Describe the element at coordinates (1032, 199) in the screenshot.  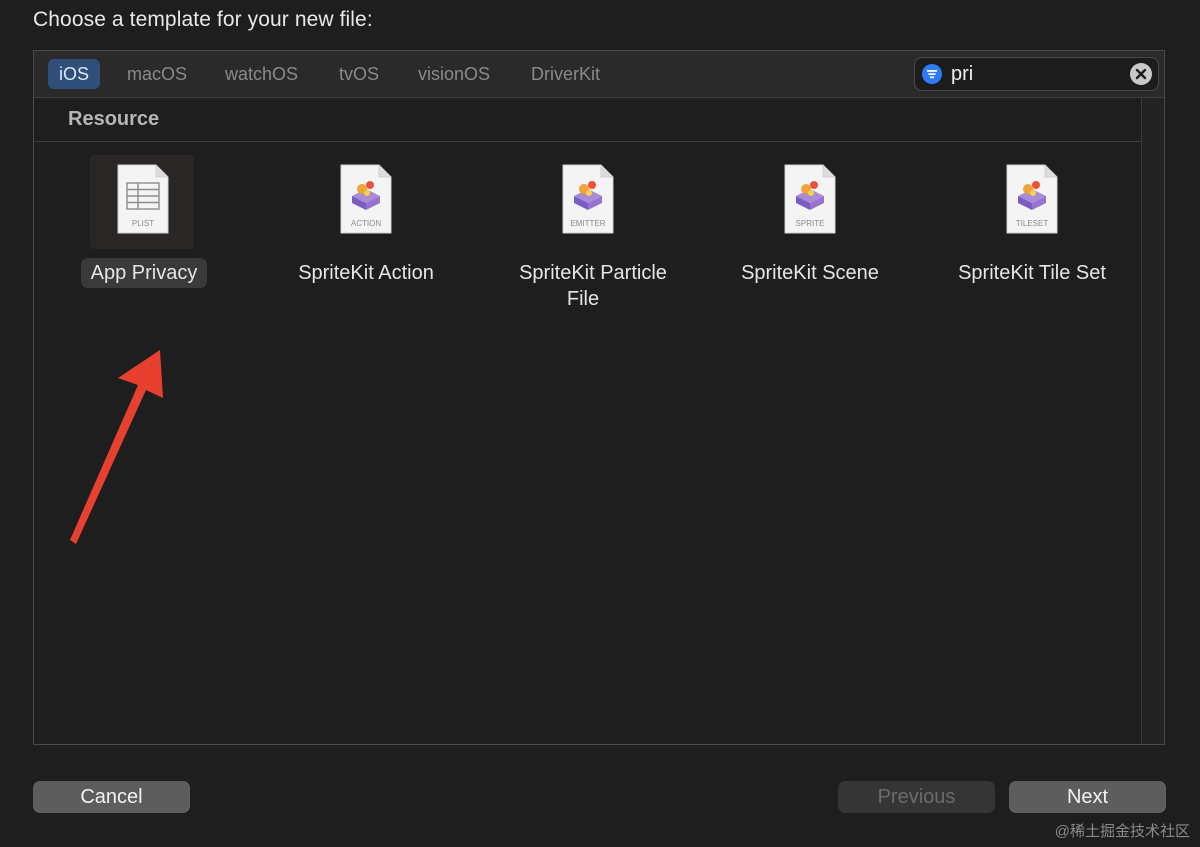
I see `spritekit-file-icon: TILESET` at that location.